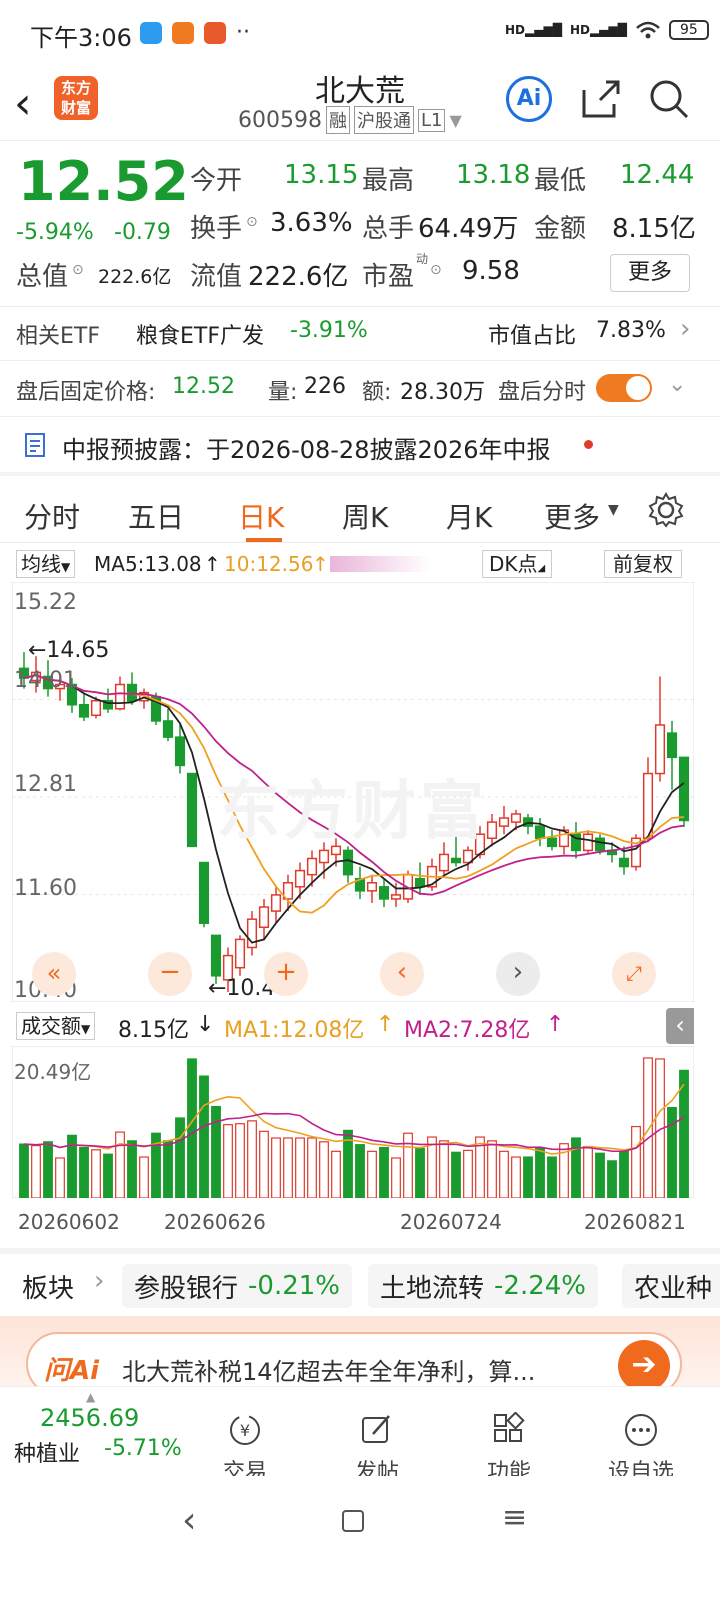 This screenshot has width=720, height=1600. Describe the element at coordinates (245, 1449) in the screenshot. I see `trade-button: ¥ 交易` at that location.